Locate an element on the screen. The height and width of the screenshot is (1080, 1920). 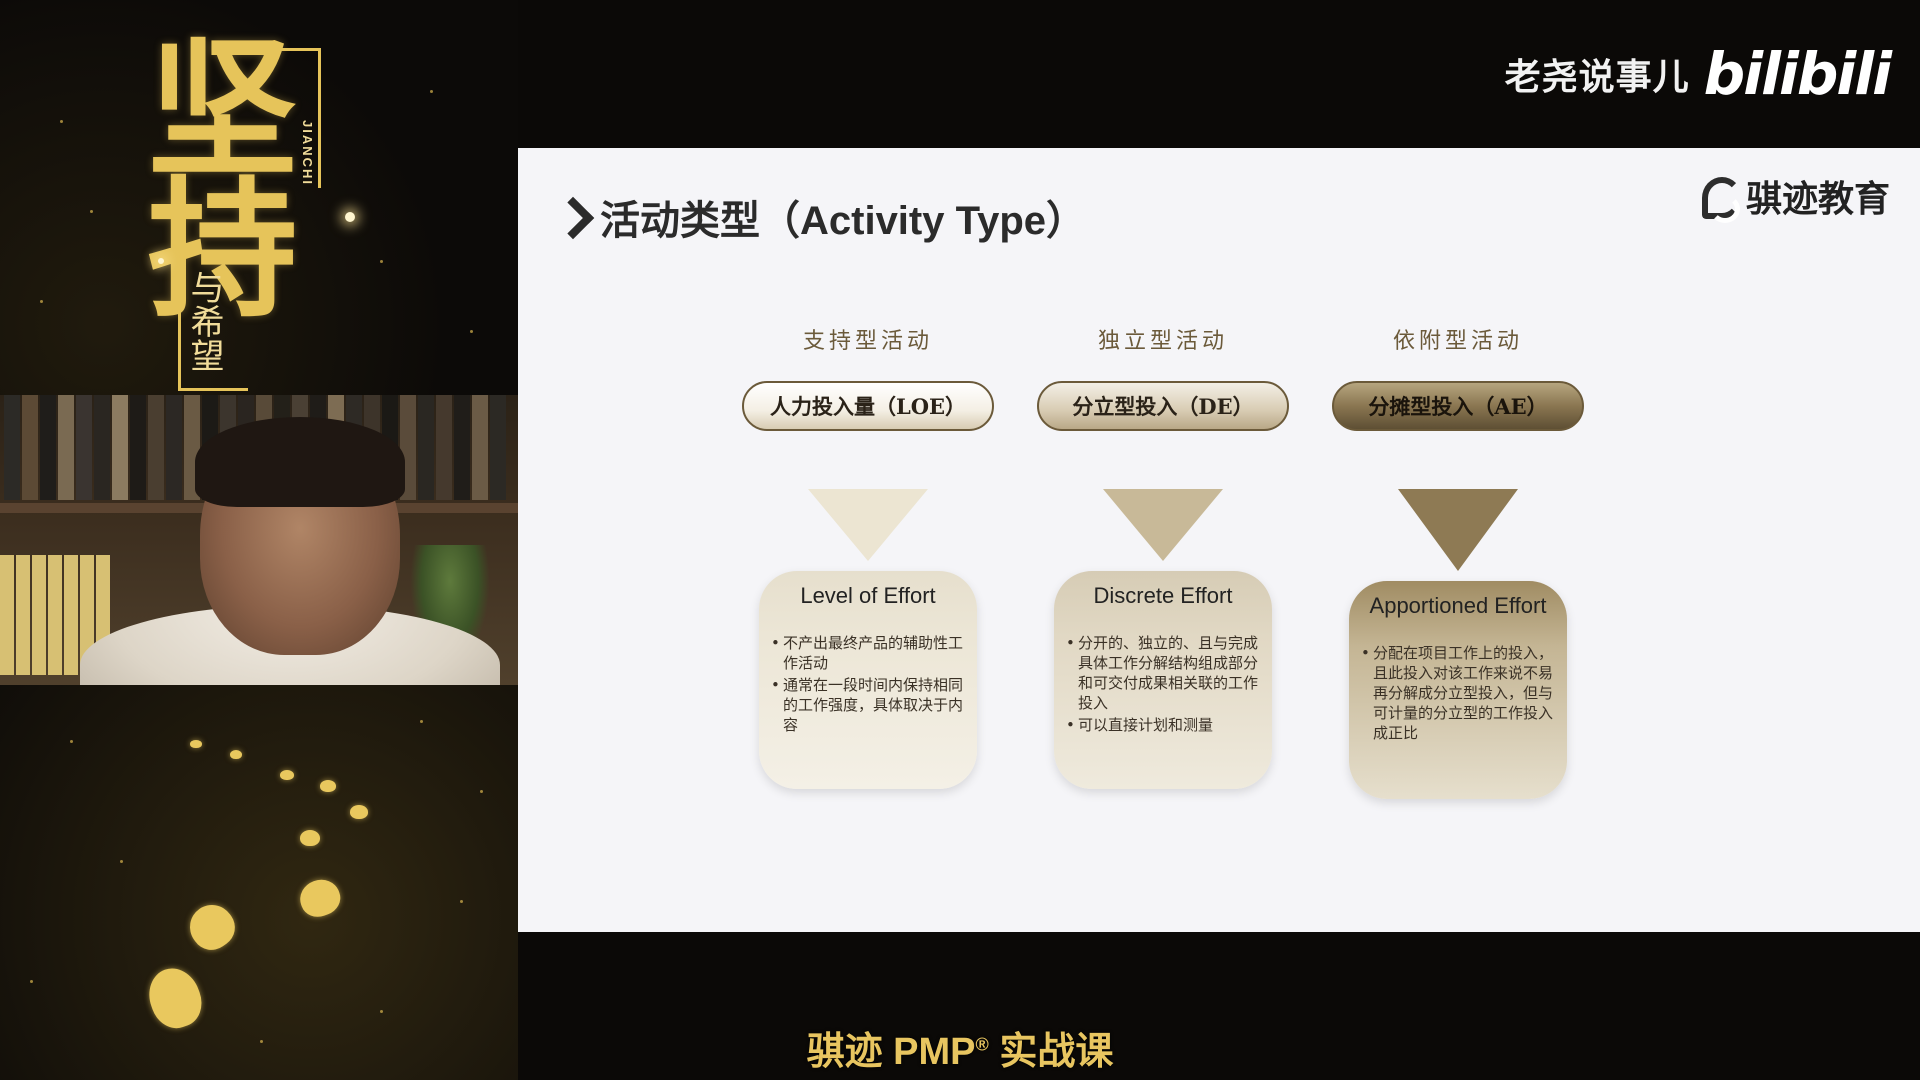
poster-title: 坚持 is located at coordinates (210, 170).